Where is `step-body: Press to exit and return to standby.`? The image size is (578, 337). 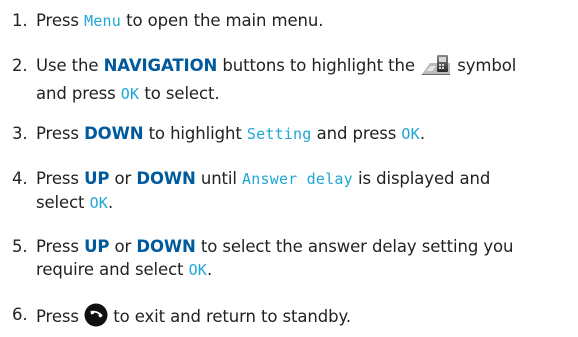
step-body: Press to exit and return to standby. is located at coordinates (304, 318).